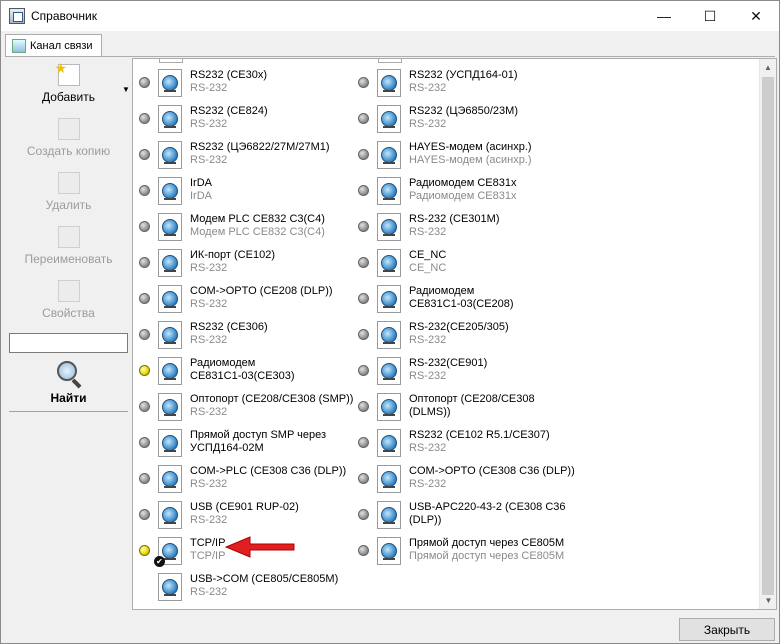 This screenshot has width=780, height=644. What do you see at coordinates (240, 191) in the screenshot?
I see `list-item: IrDA IrDA` at bounding box center [240, 191].